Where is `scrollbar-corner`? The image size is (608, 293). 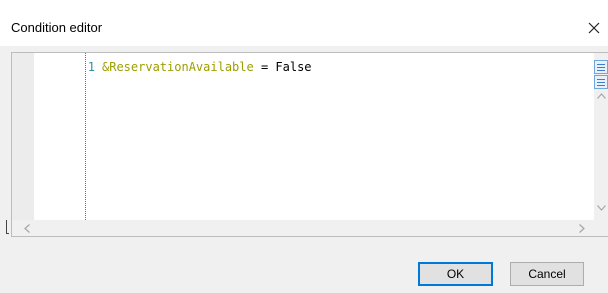
scrollbar-corner is located at coordinates (601, 228).